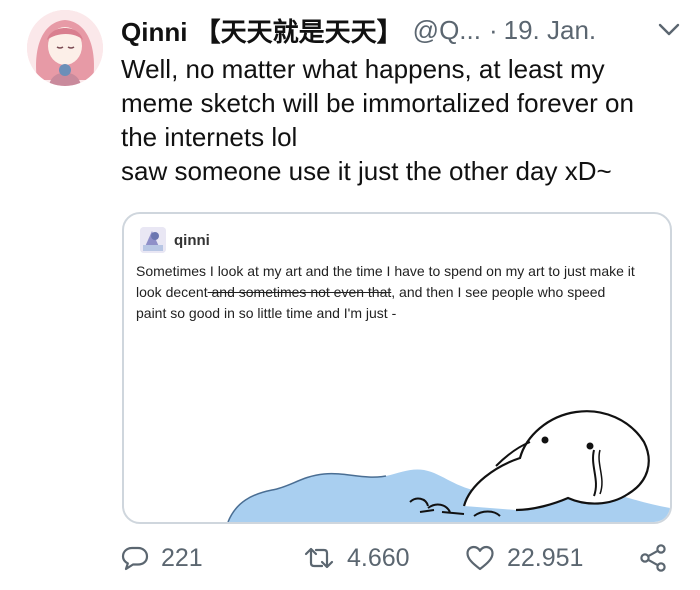 The height and width of the screenshot is (590, 700). What do you see at coordinates (192, 240) in the screenshot?
I see `embedded-post-username: qinni` at bounding box center [192, 240].